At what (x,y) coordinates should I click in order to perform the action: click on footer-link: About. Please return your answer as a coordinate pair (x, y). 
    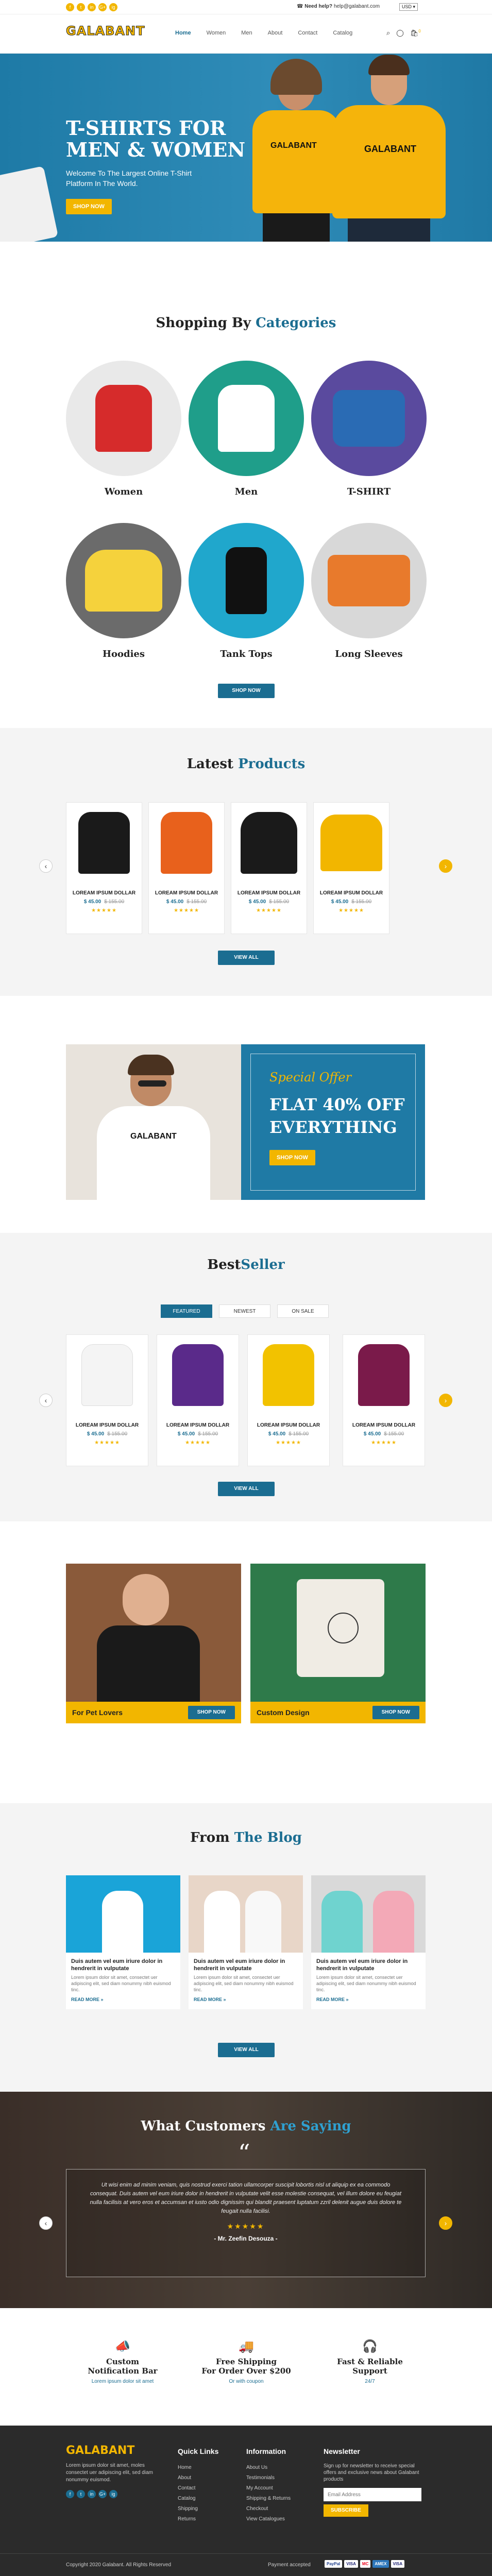
    Looking at the image, I should click on (198, 2478).